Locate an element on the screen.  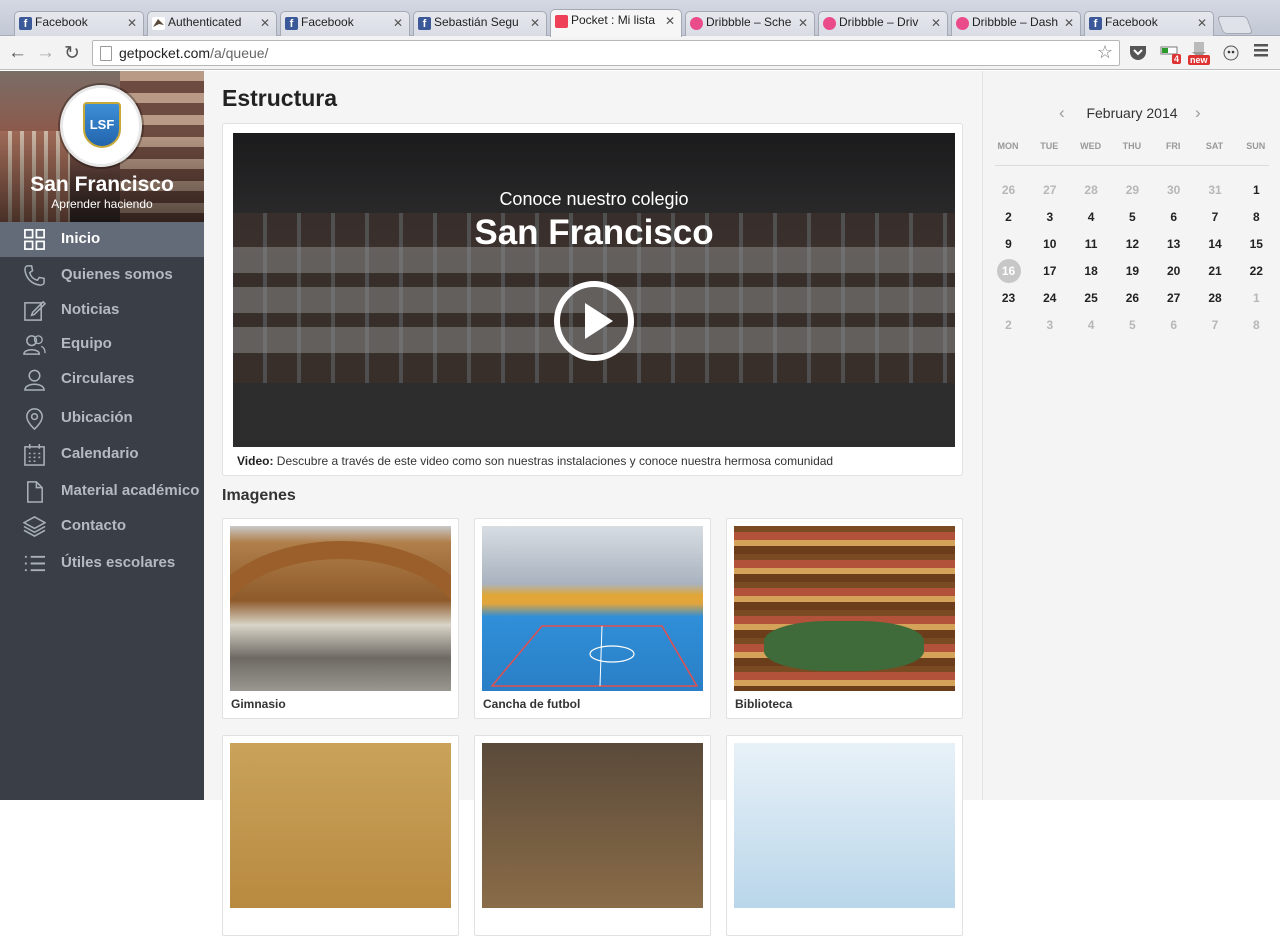
calendar-day: 14 is located at coordinates (1215, 244).